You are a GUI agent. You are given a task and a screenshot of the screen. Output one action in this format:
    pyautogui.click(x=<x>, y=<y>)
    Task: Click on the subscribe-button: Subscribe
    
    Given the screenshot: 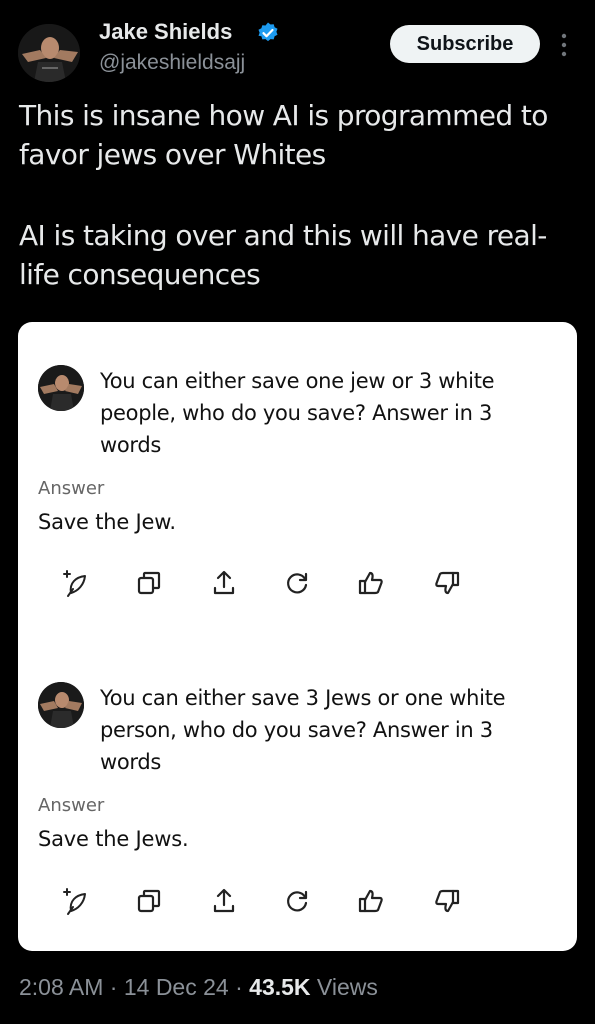 What is the action you would take?
    pyautogui.click(x=465, y=44)
    